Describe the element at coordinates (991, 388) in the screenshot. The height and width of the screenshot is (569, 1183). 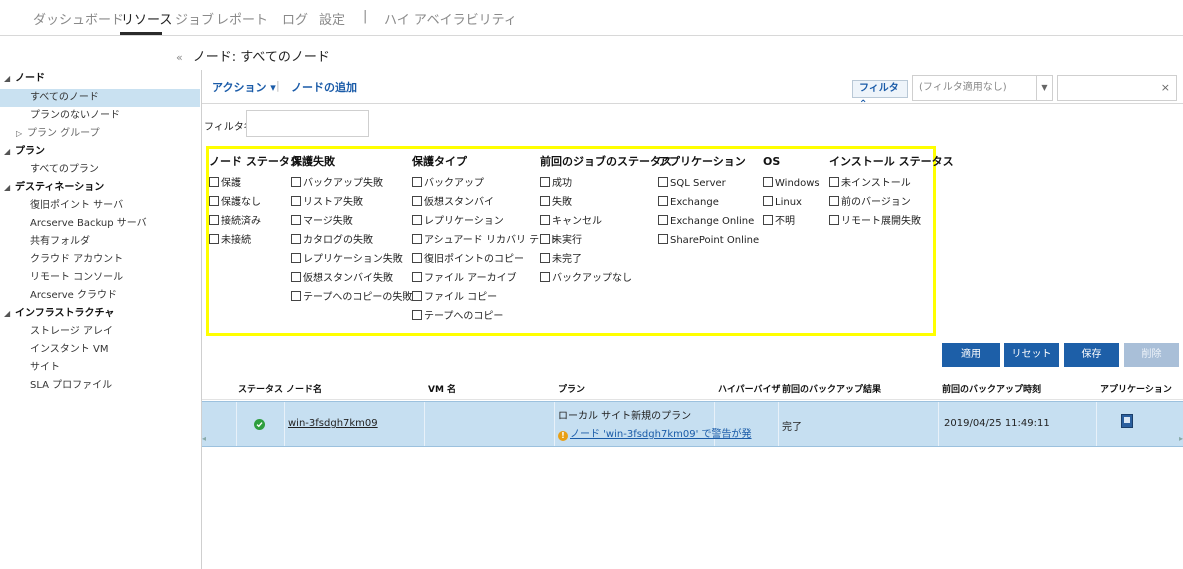
I see `column-header-last-time: 前回のバックアップ時刻` at that location.